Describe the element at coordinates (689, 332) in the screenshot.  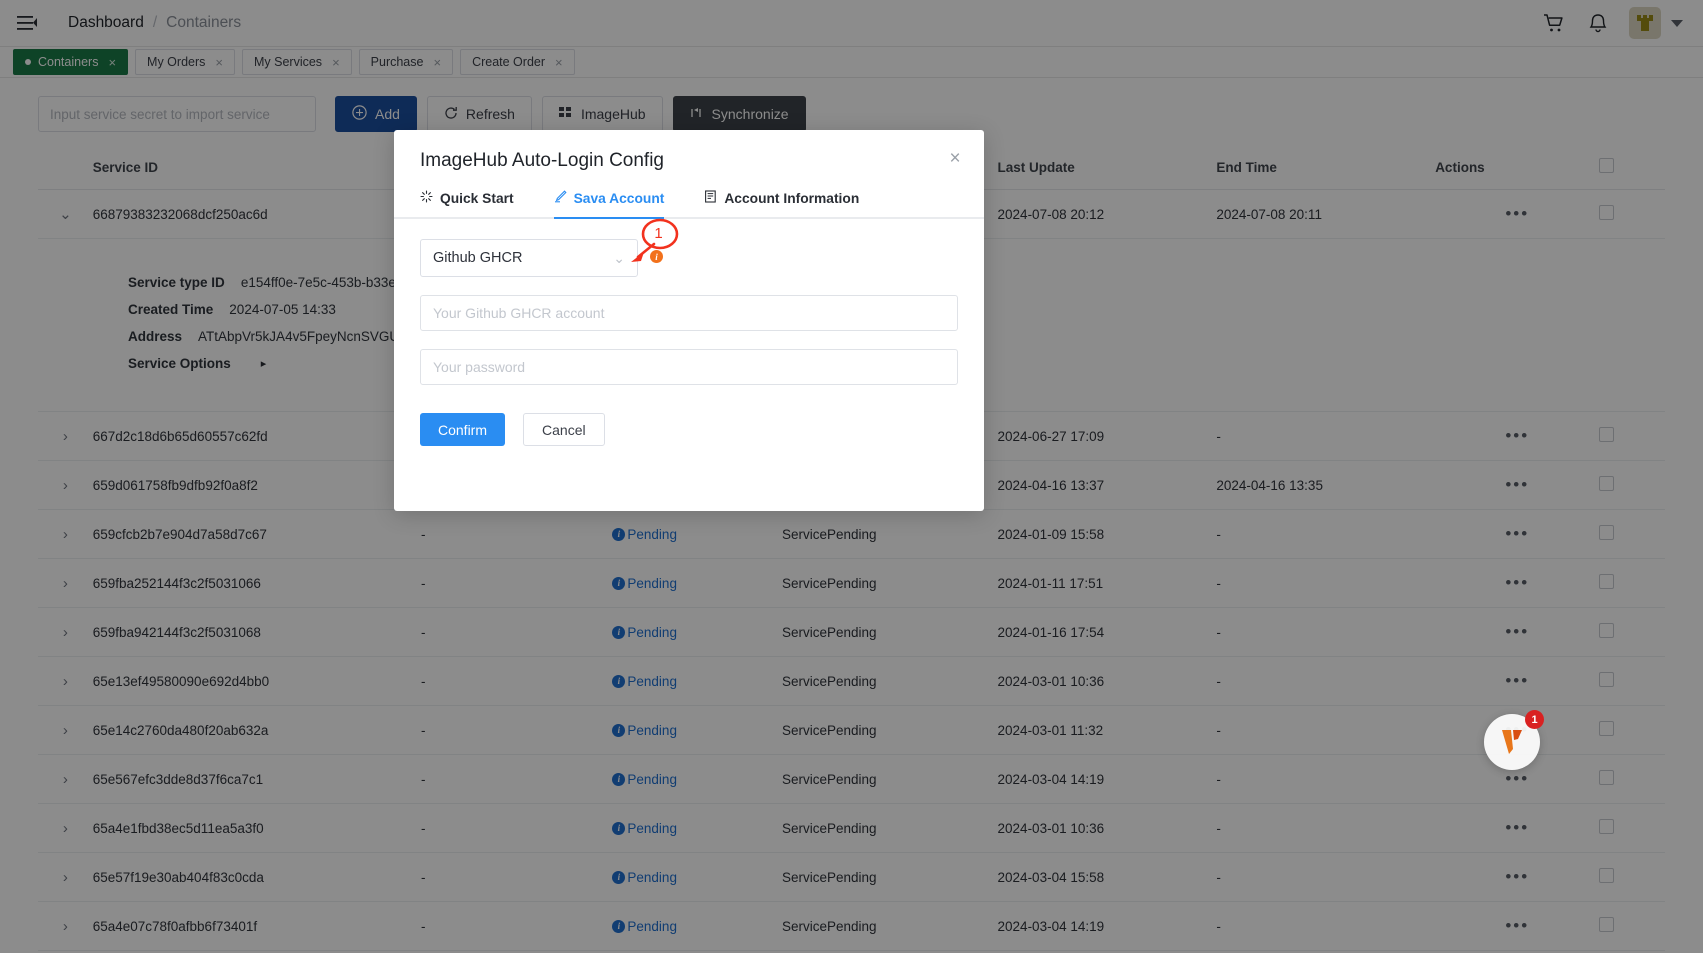
I see `modal-body: Github GHCR ⌄ Confirm Cancel` at that location.